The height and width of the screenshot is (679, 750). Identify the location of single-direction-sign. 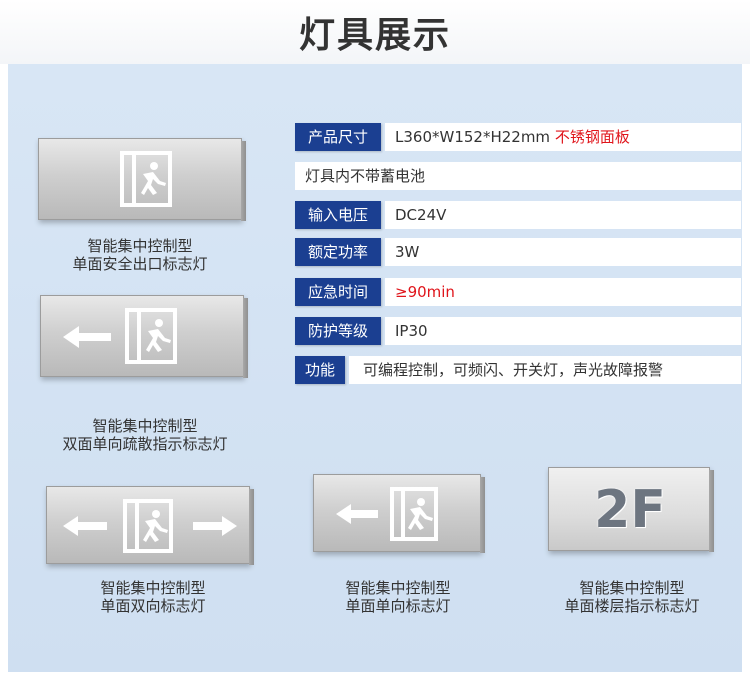
(399, 513).